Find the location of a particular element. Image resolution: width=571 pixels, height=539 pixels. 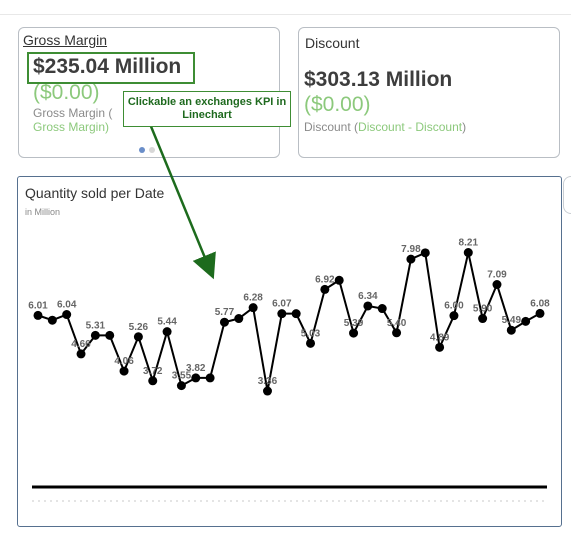

data-label: 7.09 is located at coordinates (497, 275).